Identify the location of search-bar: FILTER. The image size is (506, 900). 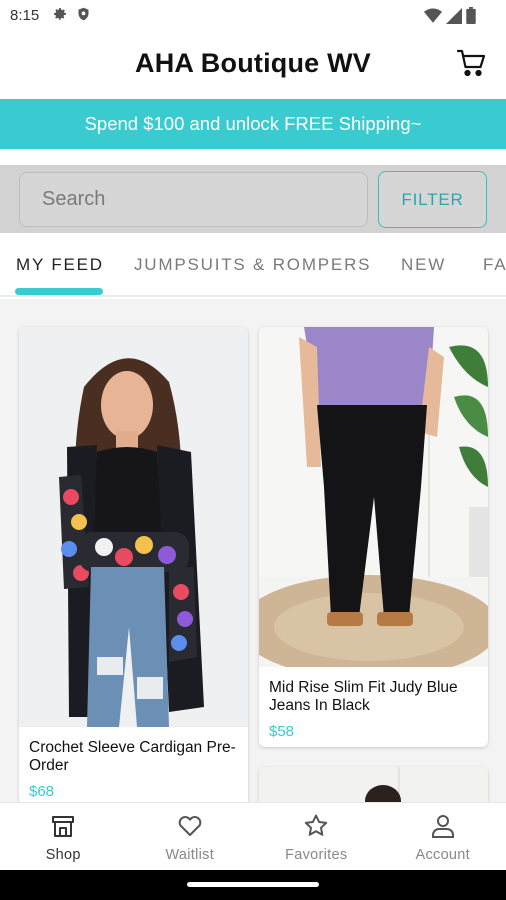
(253, 199).